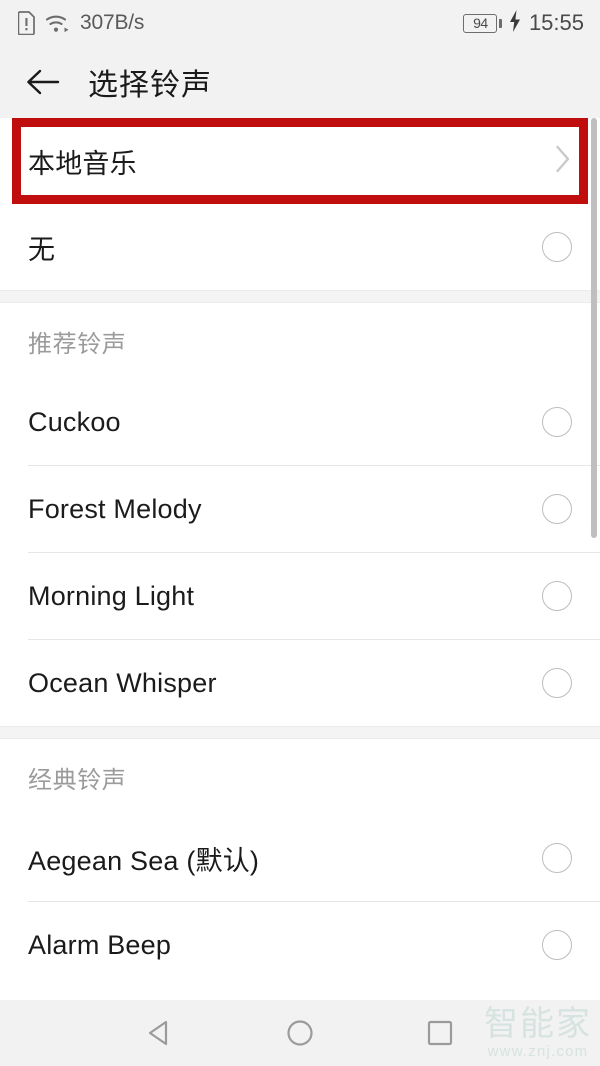 This screenshot has width=600, height=1066. Describe the element at coordinates (82, 163) in the screenshot. I see `list-item-label: 本地音乐` at that location.